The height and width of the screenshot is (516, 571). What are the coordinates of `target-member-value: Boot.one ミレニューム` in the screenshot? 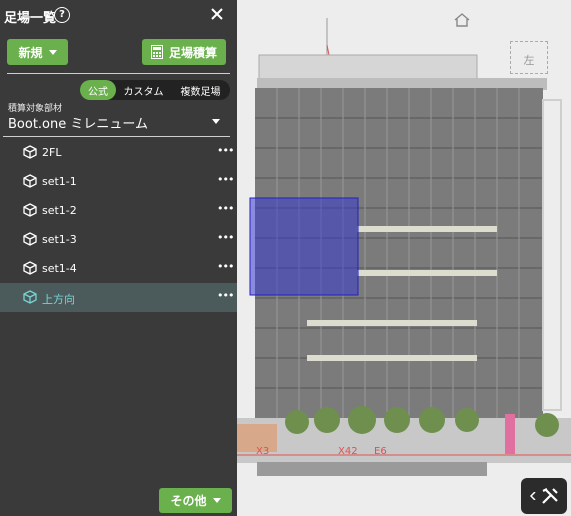 It's located at (78, 124).